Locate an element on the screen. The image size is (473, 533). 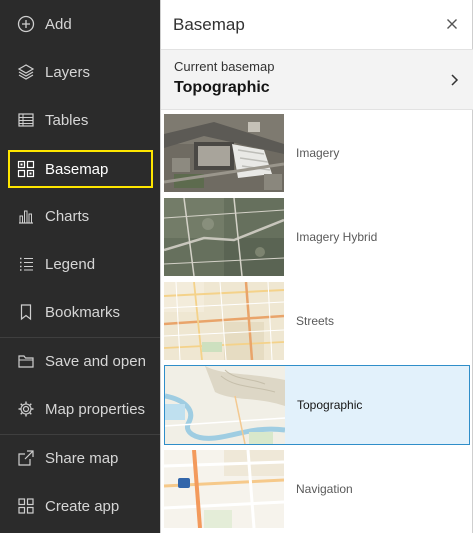
basemap-option-navigation: Navigation is located at coordinates (317, 489).